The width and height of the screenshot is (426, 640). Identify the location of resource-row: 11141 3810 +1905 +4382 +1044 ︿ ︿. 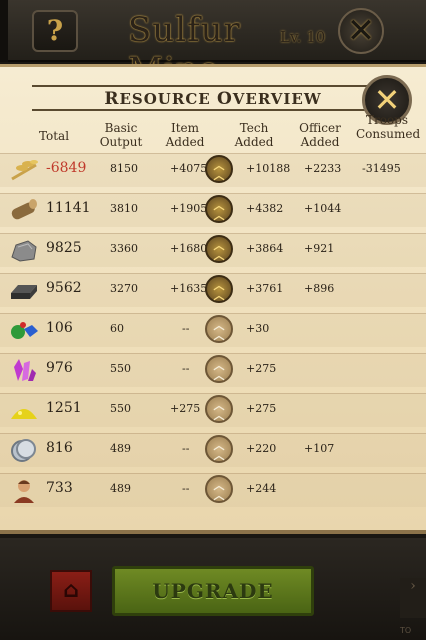
(213, 210).